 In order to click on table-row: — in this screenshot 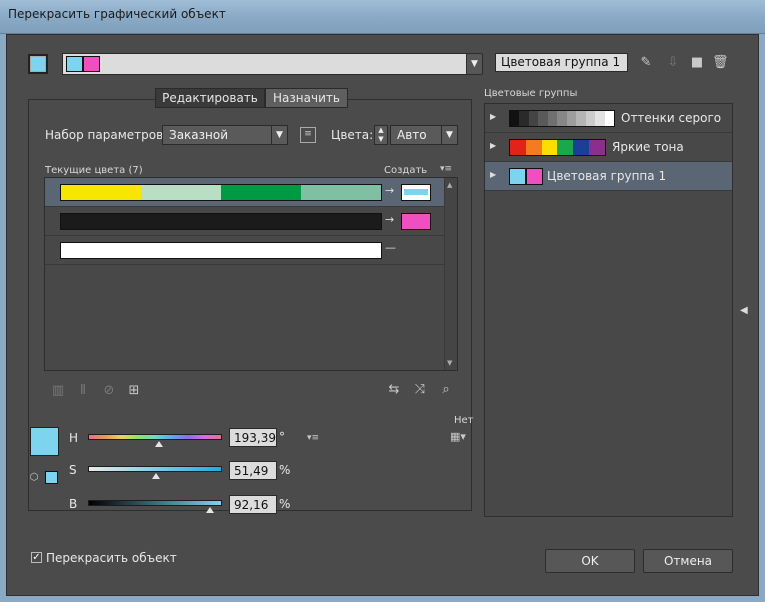, I will do `click(244, 250)`.